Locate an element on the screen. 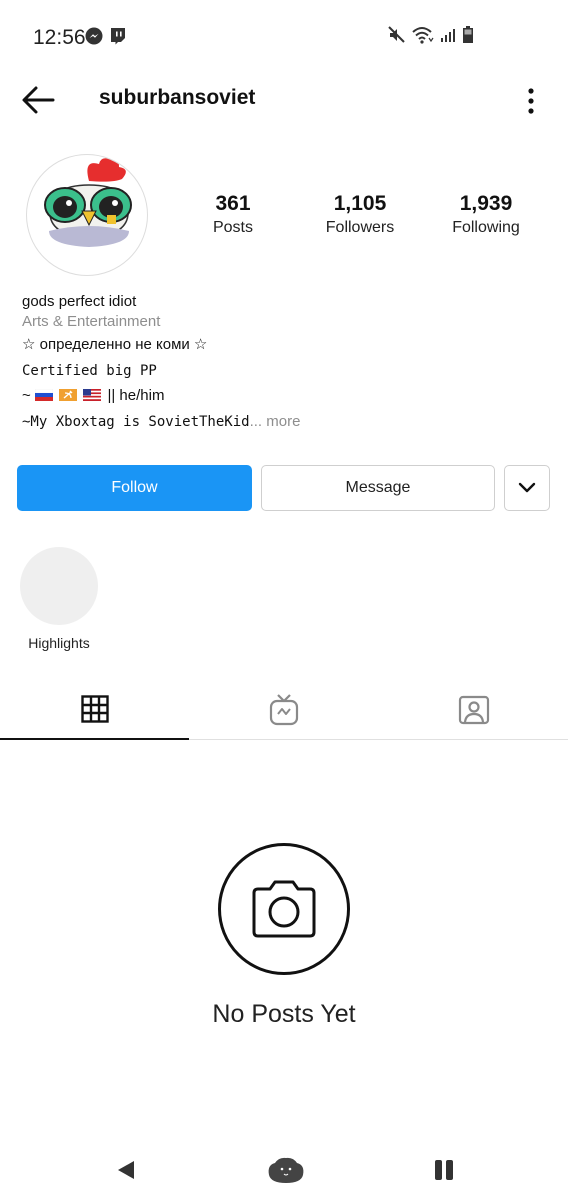 The width and height of the screenshot is (568, 1200). profile-tabs is located at coordinates (284, 710).